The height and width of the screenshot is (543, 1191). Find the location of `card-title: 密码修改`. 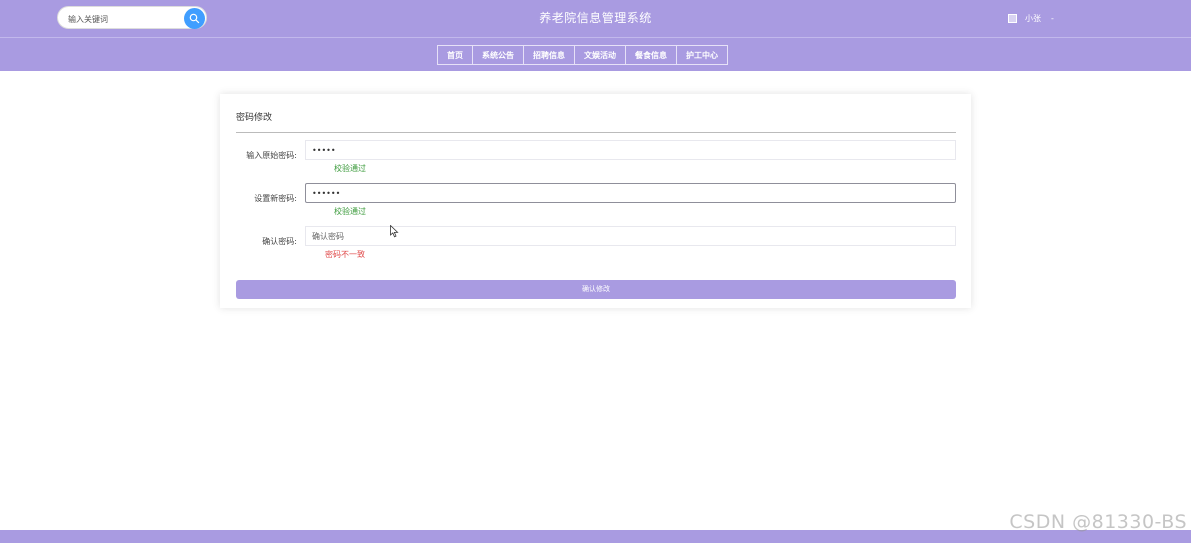

card-title: 密码修改 is located at coordinates (254, 118).